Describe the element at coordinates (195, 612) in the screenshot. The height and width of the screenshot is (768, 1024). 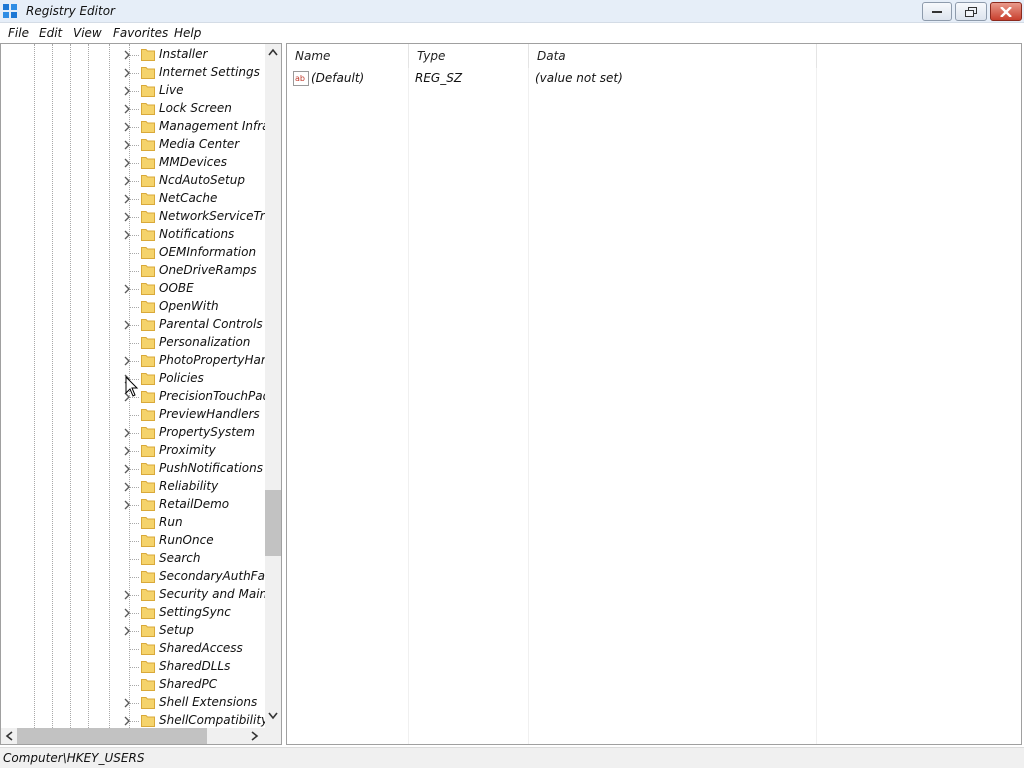
I see `tree-item-label: SettingSync` at that location.